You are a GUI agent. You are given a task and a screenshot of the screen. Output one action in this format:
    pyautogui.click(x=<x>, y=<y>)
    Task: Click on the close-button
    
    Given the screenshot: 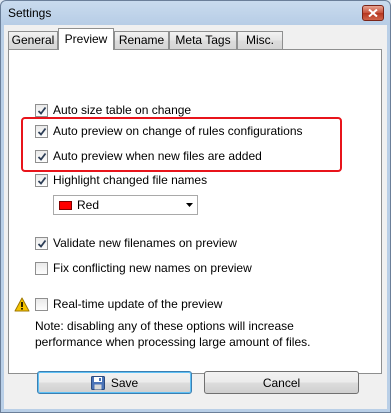 What is the action you would take?
    pyautogui.click(x=373, y=13)
    